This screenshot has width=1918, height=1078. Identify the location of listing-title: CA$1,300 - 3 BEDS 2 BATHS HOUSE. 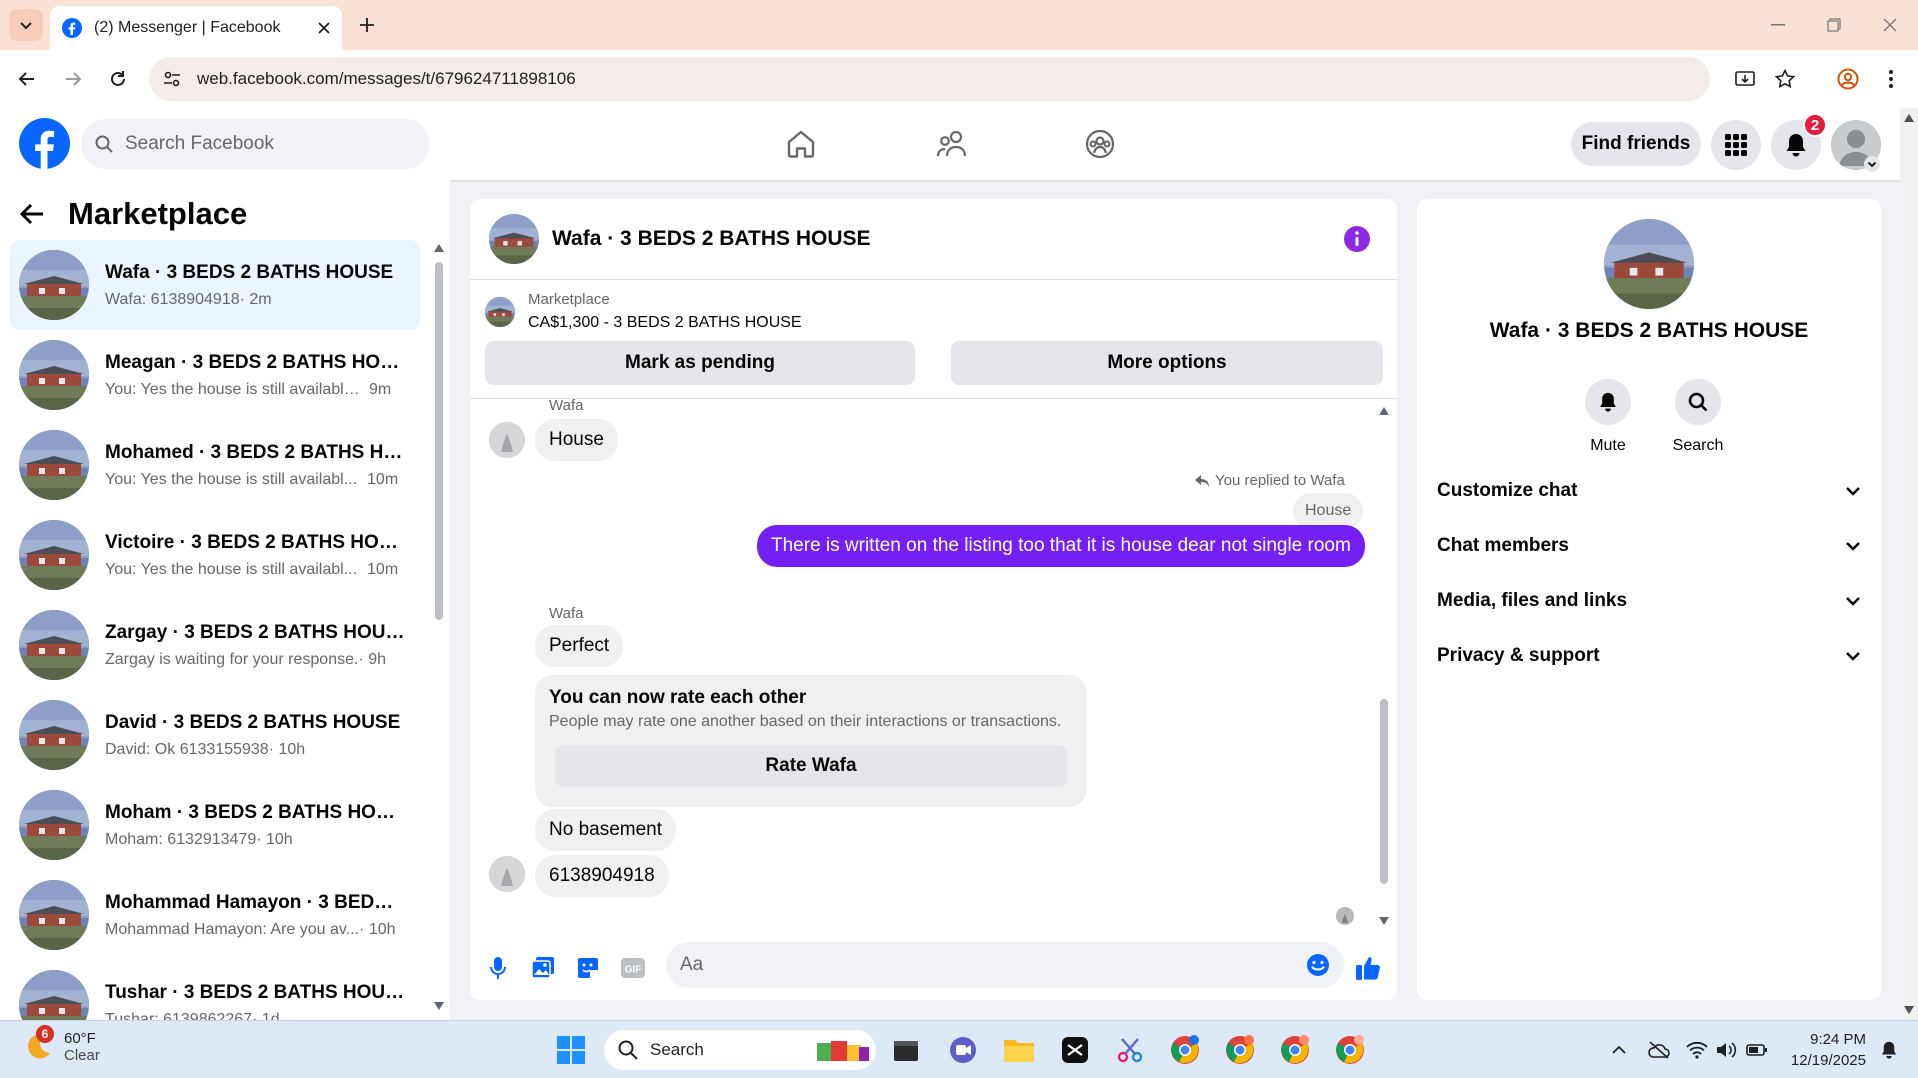
(665, 323).